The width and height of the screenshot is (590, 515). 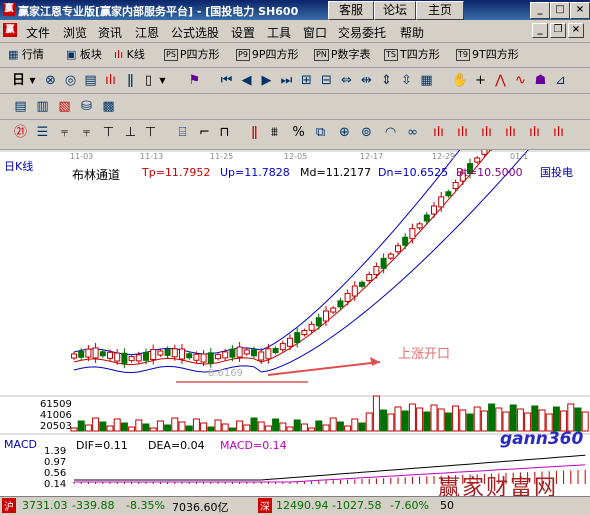 What do you see at coordinates (520, 80) in the screenshot?
I see `curve-icon: ∿` at bounding box center [520, 80].